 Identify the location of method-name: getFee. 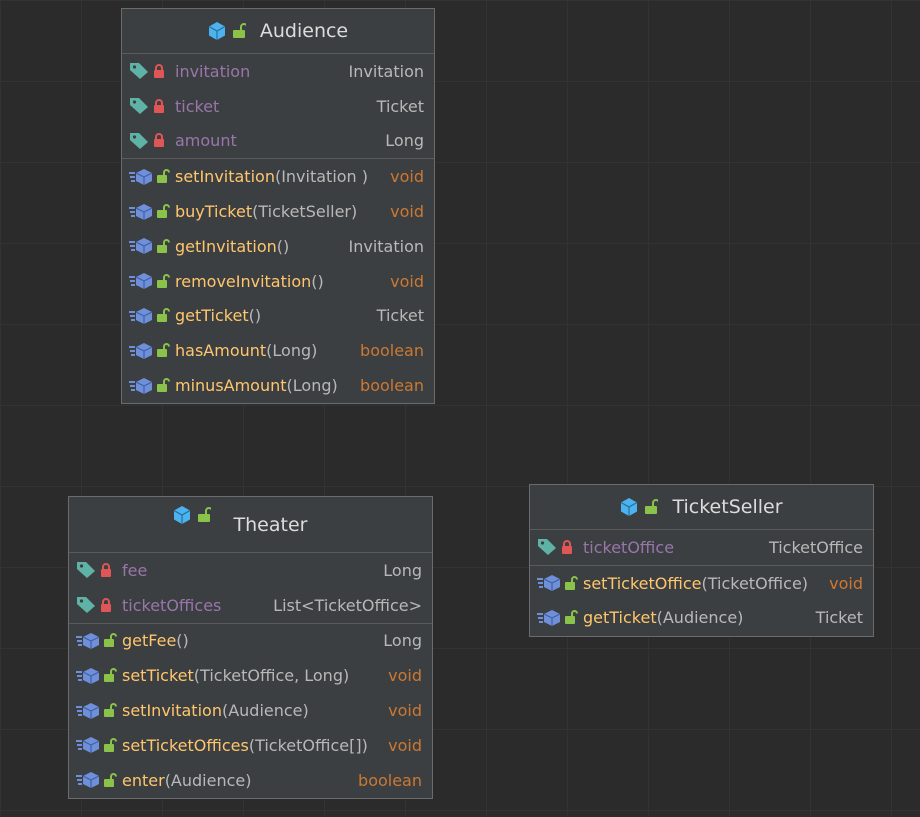
(149, 641).